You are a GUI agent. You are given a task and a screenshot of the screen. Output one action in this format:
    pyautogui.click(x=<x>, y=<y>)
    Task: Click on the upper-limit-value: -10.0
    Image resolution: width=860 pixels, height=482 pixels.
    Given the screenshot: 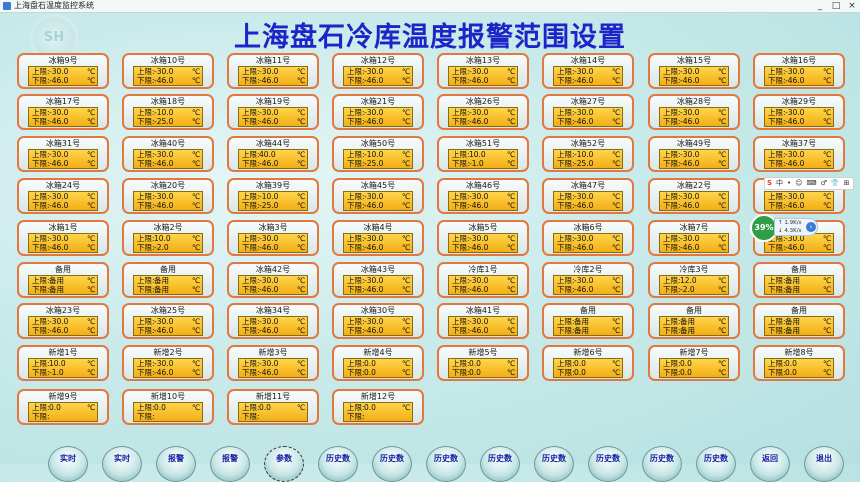 What is the action you would take?
    pyautogui.click(x=383, y=154)
    